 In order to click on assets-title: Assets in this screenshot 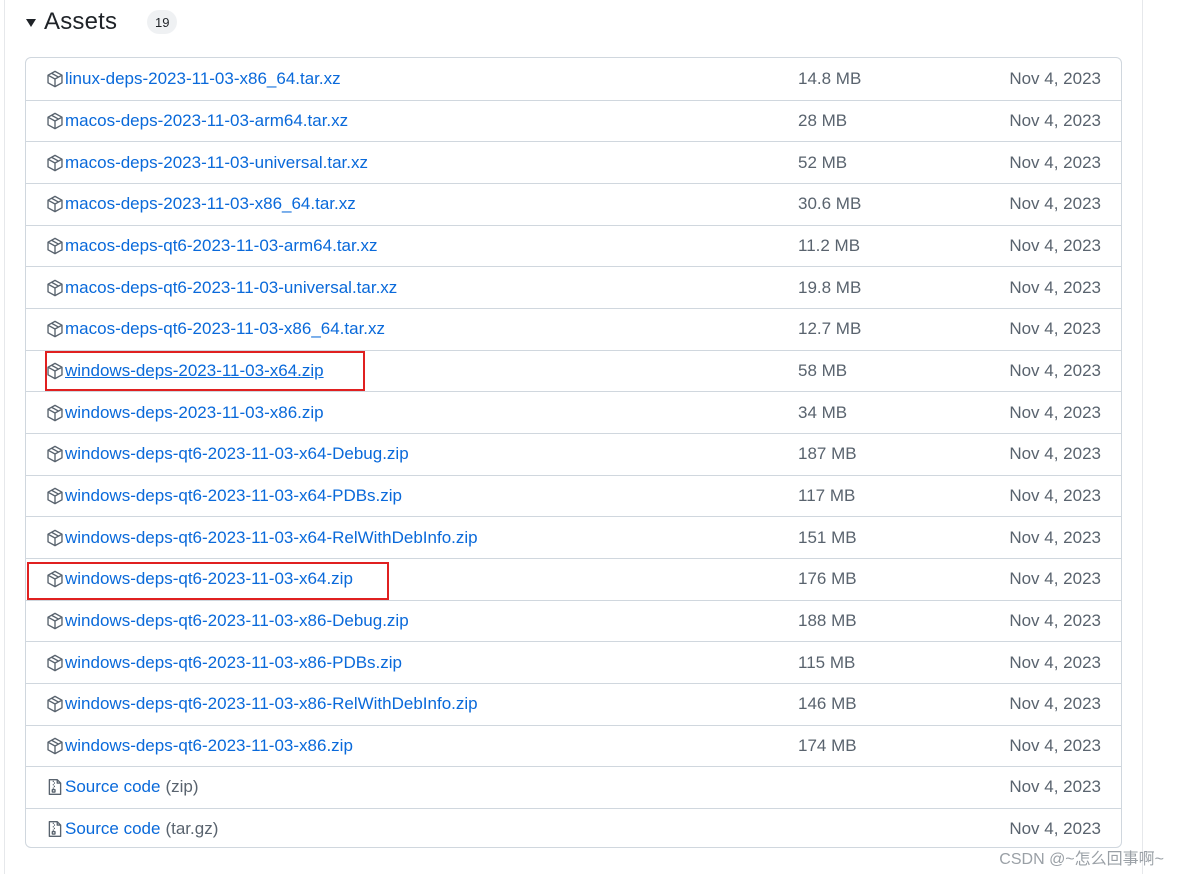, I will do `click(81, 21)`.